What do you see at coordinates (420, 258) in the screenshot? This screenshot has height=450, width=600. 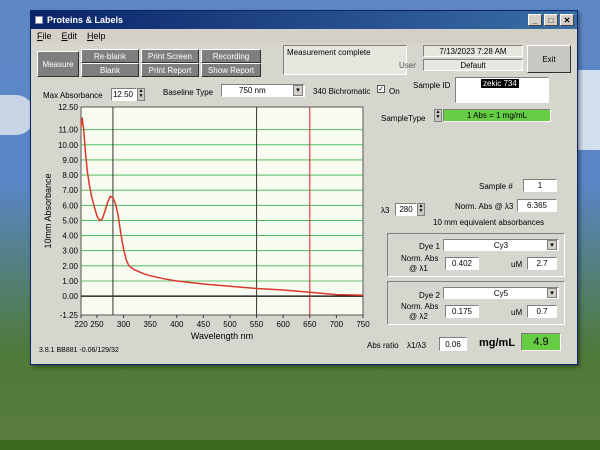 I see `dye1-norm-label: Norm. Abs` at bounding box center [420, 258].